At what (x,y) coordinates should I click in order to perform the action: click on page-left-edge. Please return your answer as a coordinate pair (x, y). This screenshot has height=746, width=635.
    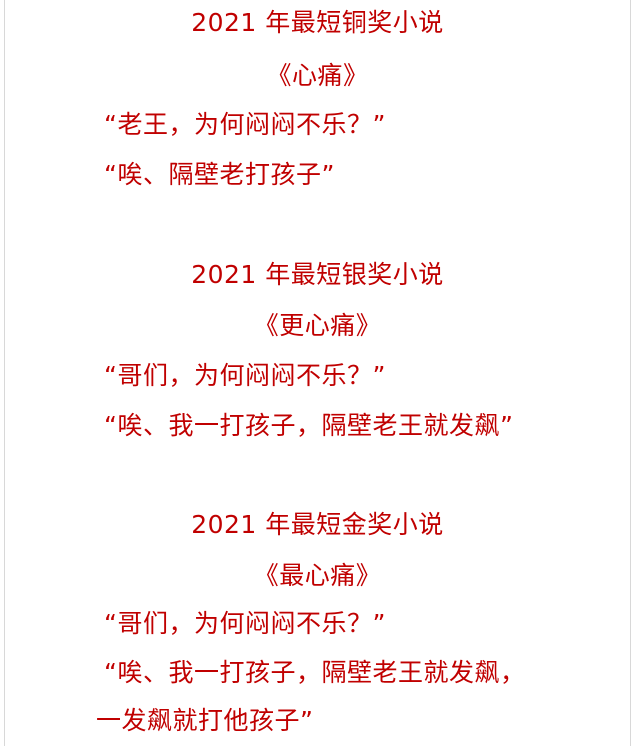
    Looking at the image, I should click on (4, 373).